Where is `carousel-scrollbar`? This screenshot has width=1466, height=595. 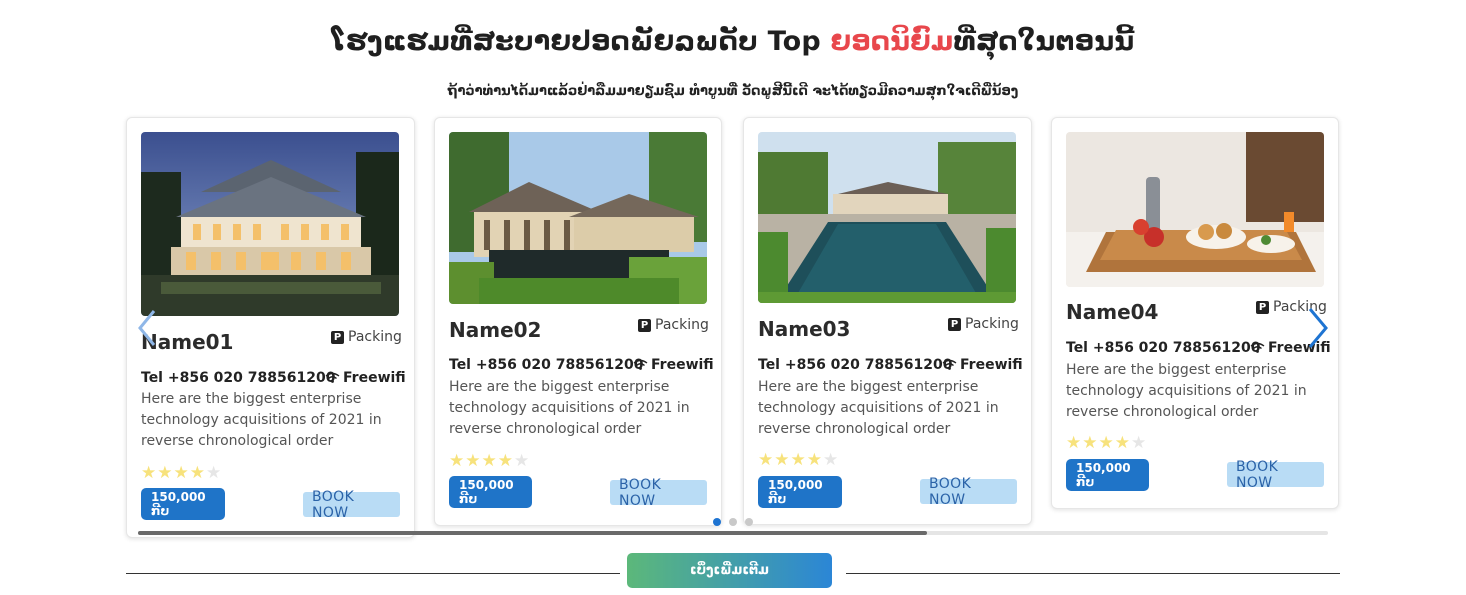
carousel-scrollbar is located at coordinates (733, 533).